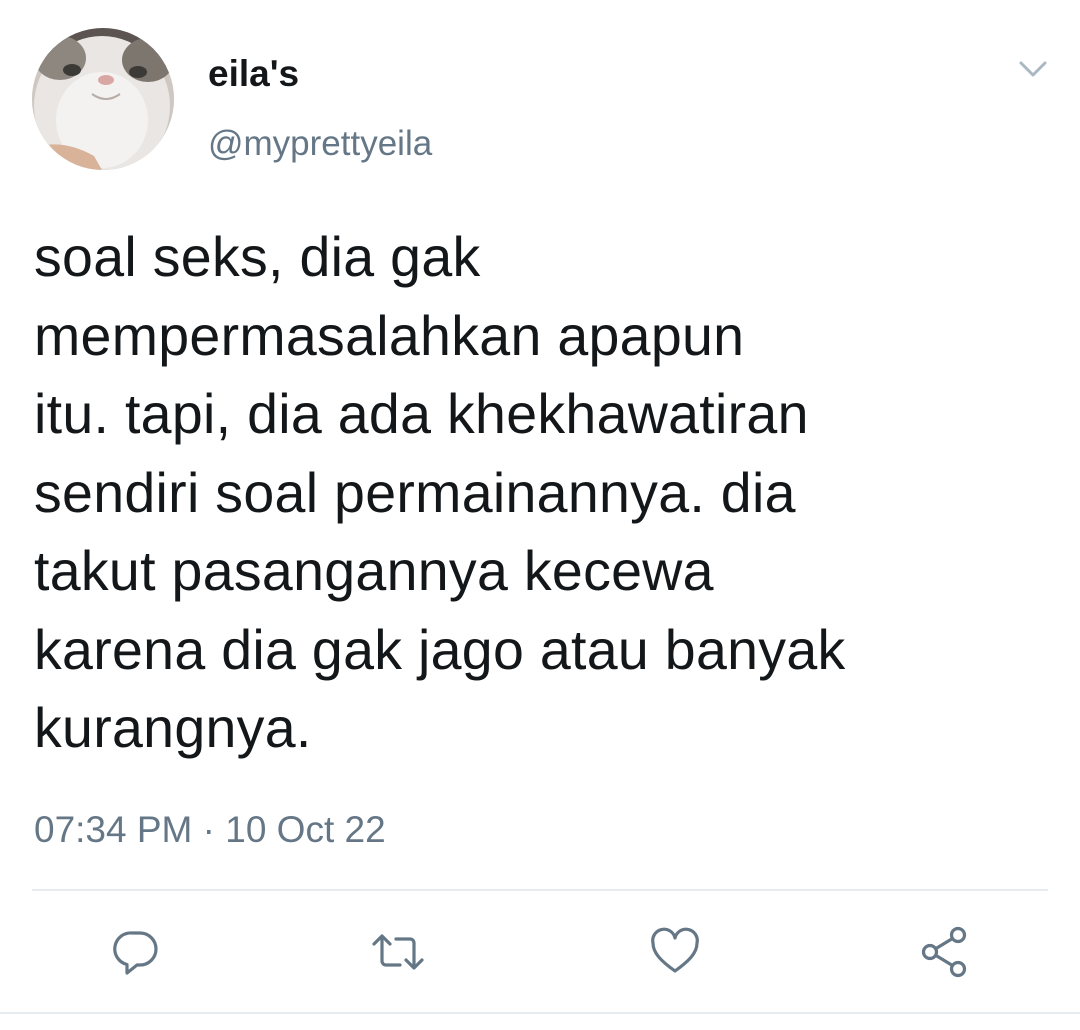 This screenshot has width=1080, height=1030. Describe the element at coordinates (421, 414) in the screenshot. I see `tweet-text-line: itu. tapi, dia ada khekhawatiran` at that location.